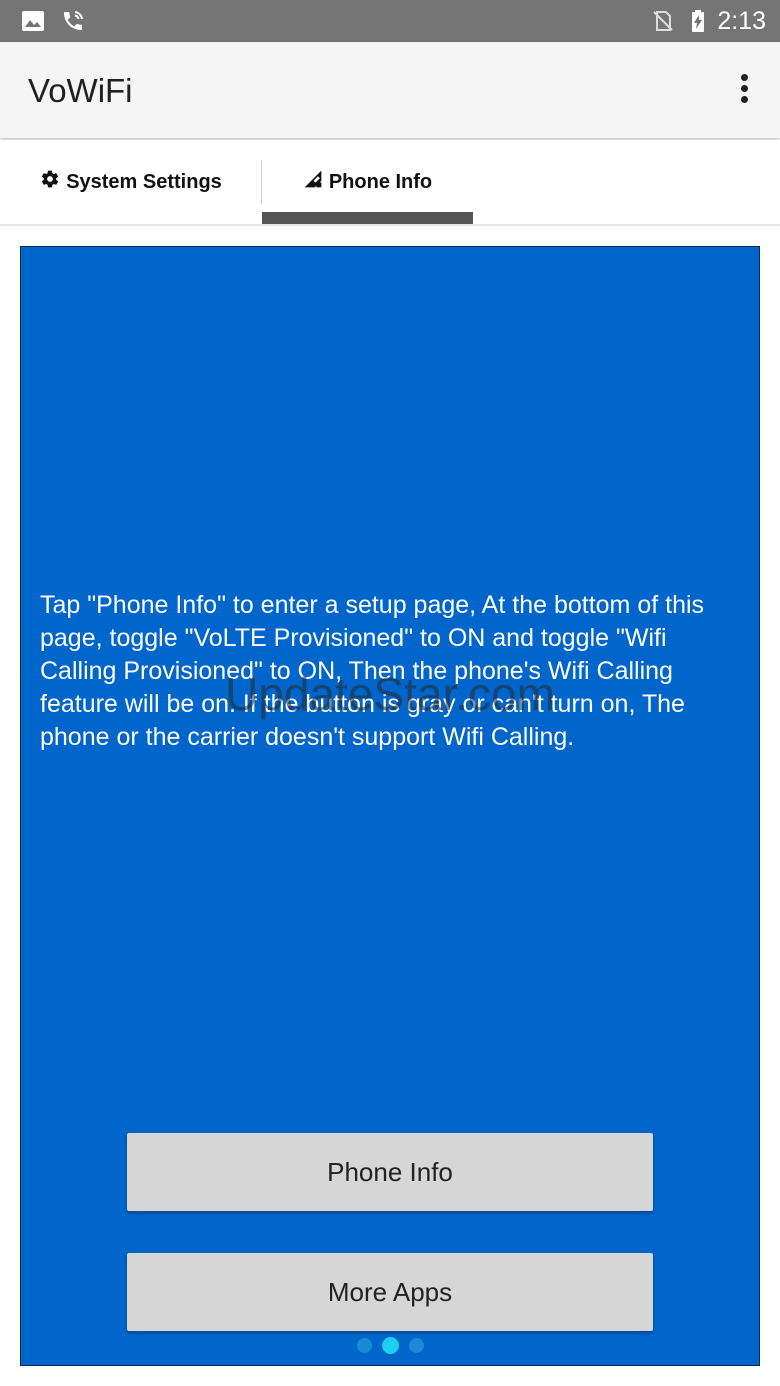 The width and height of the screenshot is (780, 1386). I want to click on app-bar: VoWiFi, so click(390, 90).